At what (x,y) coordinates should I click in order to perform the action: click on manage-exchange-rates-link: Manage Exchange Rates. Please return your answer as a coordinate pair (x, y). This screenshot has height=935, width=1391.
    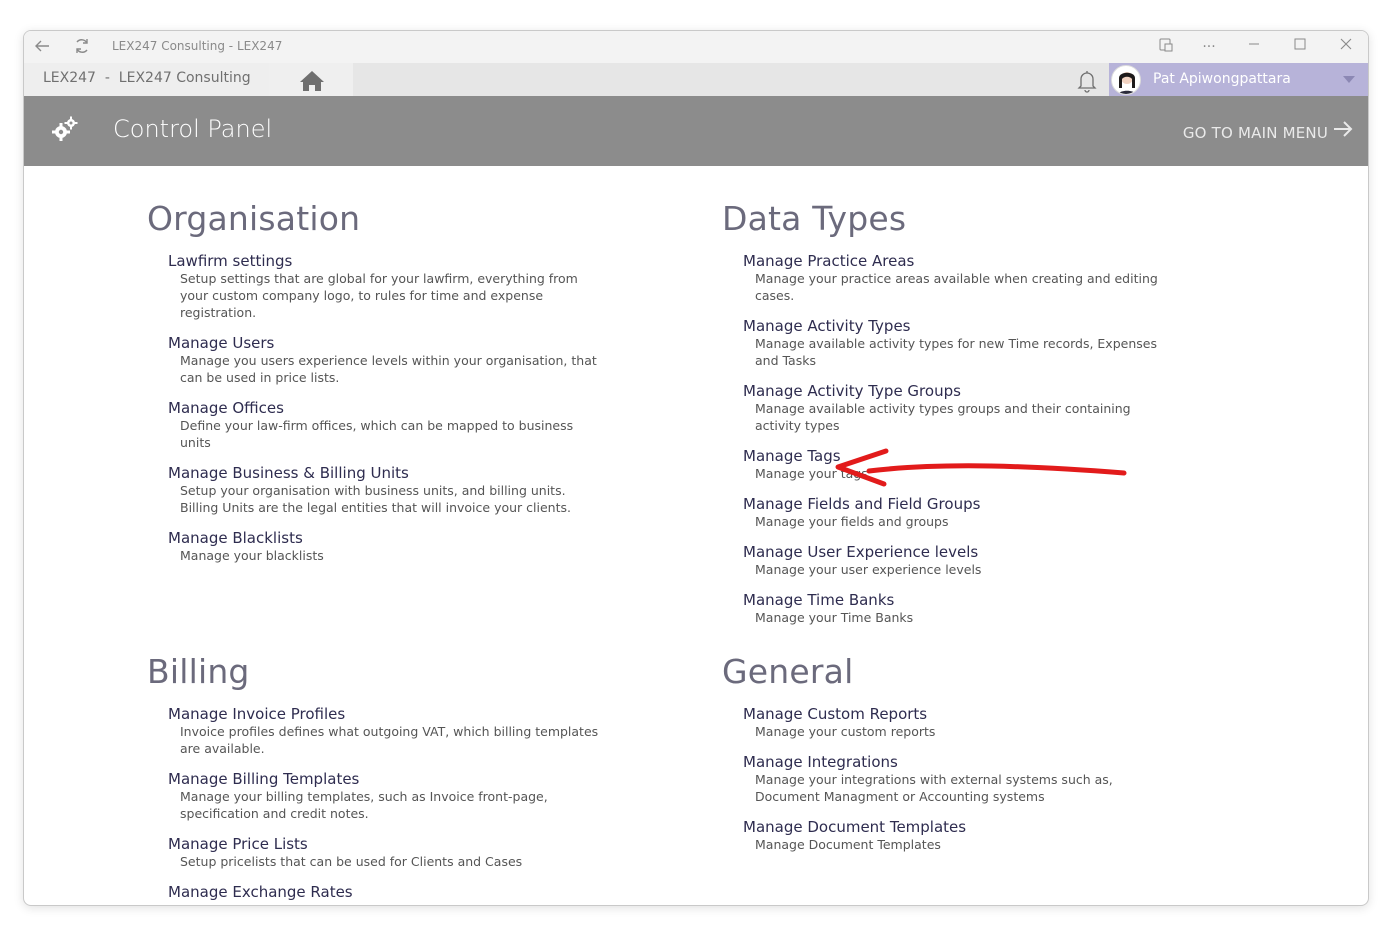
    Looking at the image, I should click on (384, 892).